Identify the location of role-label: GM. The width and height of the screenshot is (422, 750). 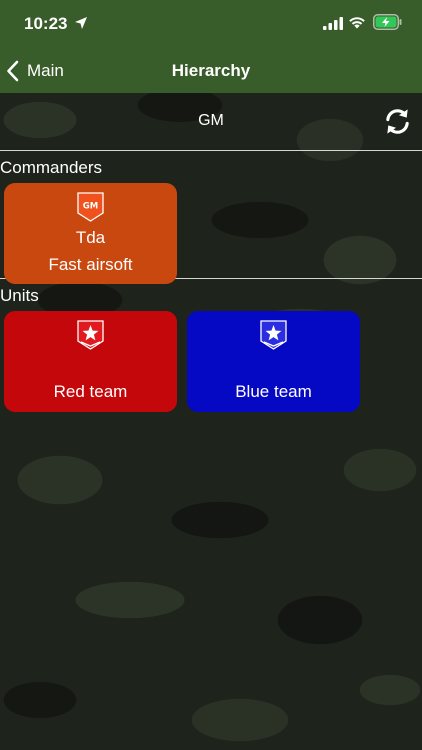
(211, 120).